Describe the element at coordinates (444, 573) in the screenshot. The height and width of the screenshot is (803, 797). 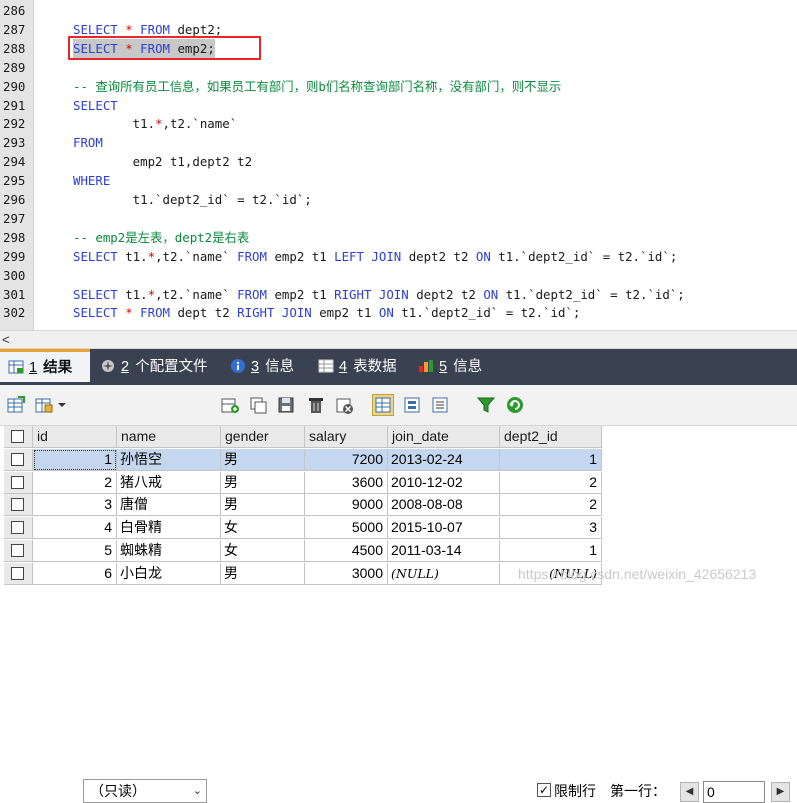
I see `grid-cell-join_date: (NULL)` at that location.